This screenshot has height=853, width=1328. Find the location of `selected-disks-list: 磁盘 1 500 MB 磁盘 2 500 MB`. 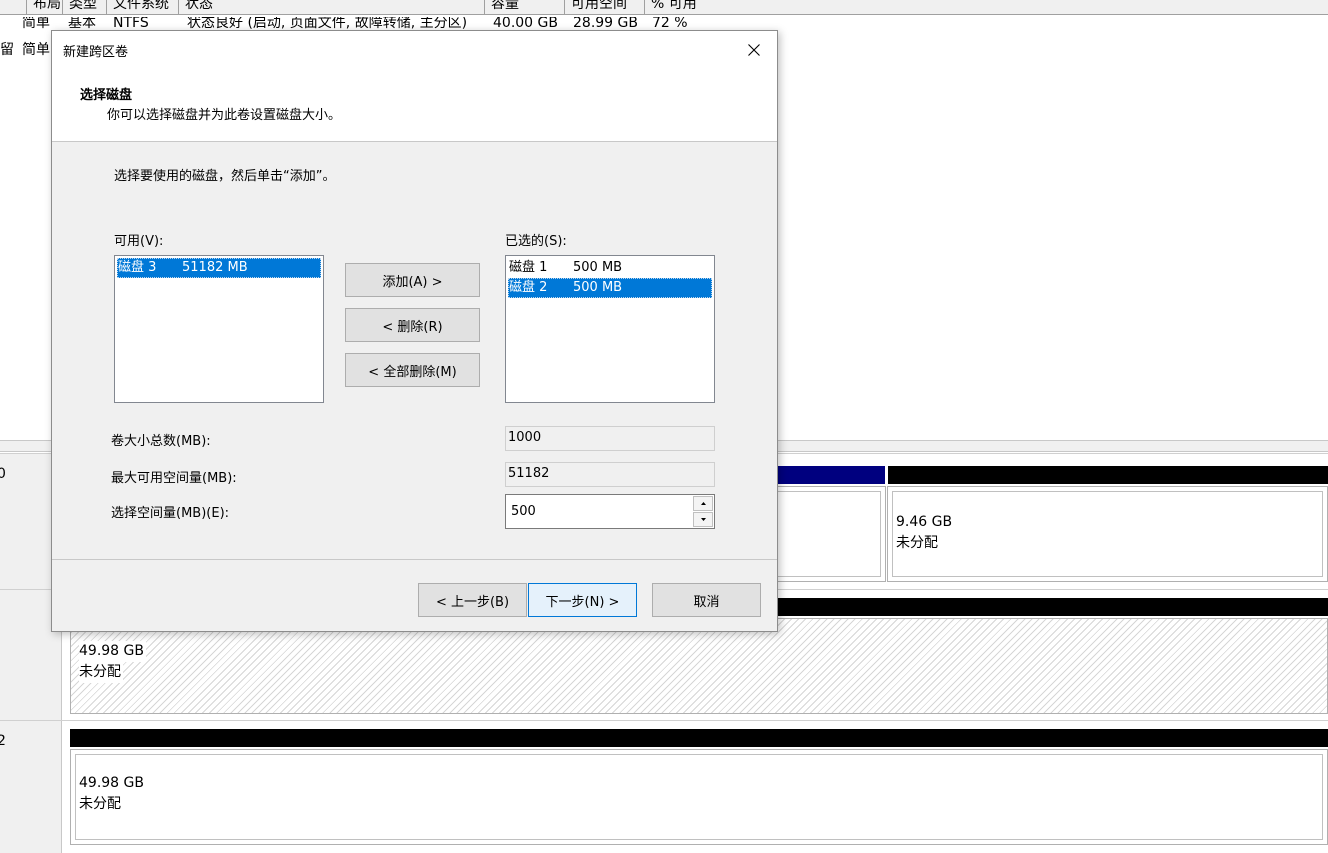

selected-disks-list: 磁盘 1 500 MB 磁盘 2 500 MB is located at coordinates (610, 329).